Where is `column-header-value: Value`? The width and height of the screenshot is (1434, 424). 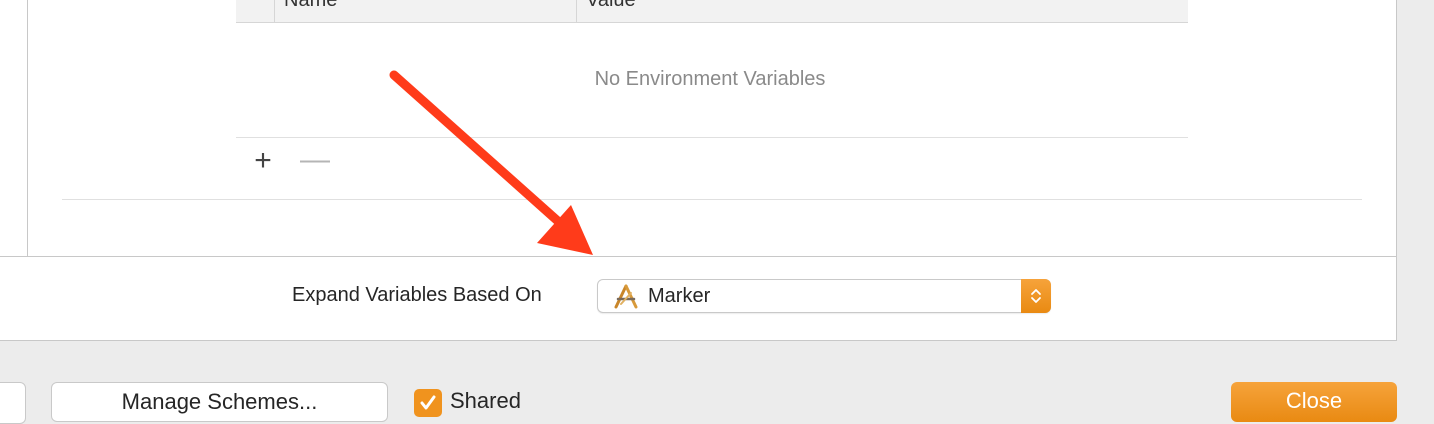
column-header-value: Value is located at coordinates (611, 6).